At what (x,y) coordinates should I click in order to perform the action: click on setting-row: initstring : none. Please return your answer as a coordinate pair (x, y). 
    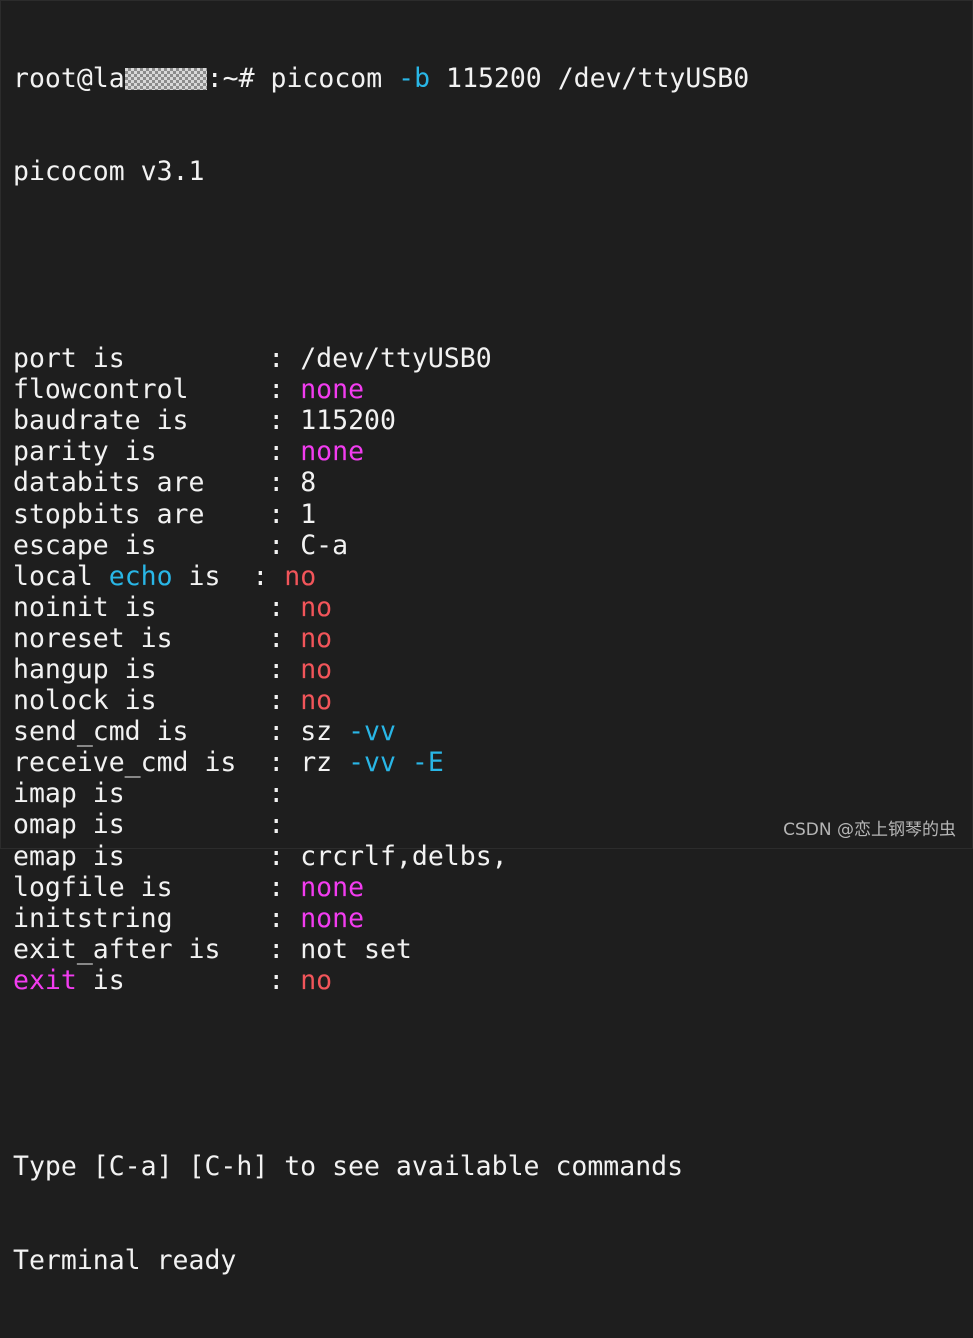
    Looking at the image, I should click on (381, 918).